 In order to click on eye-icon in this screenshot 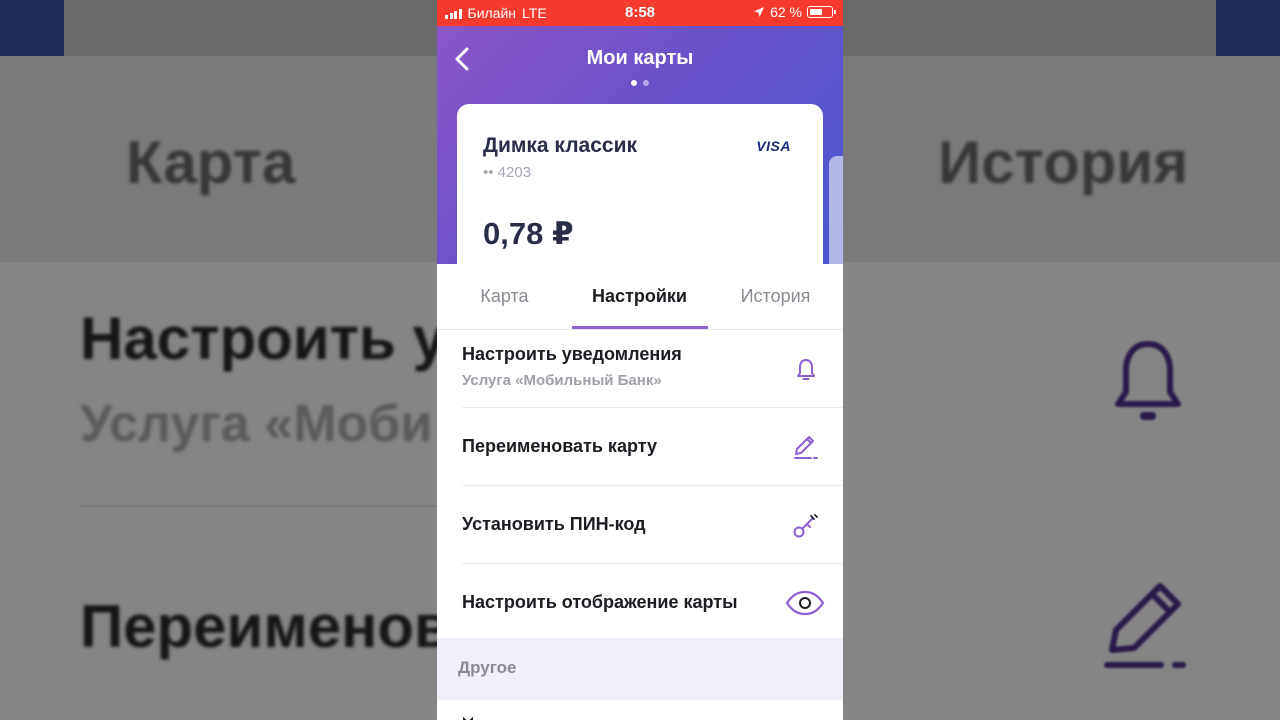, I will do `click(805, 603)`.